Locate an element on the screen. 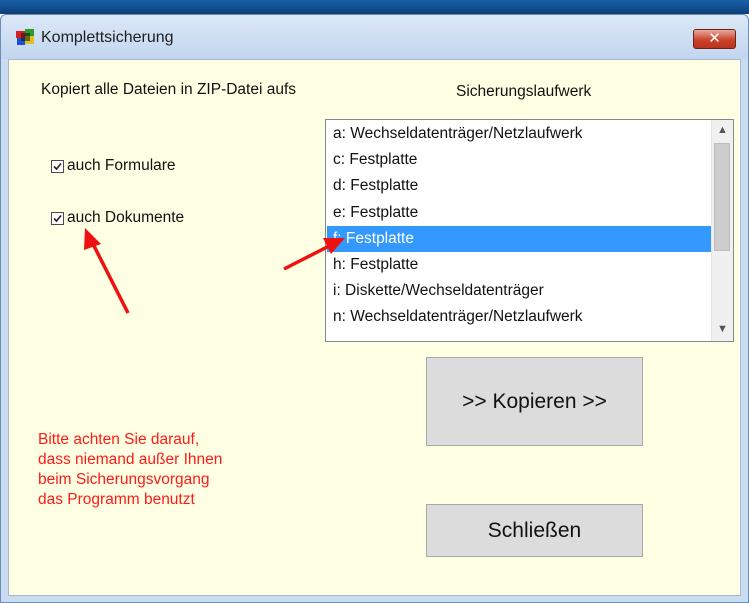 The image size is (749, 603). annotation-arrow-list is located at coordinates (314, 254).